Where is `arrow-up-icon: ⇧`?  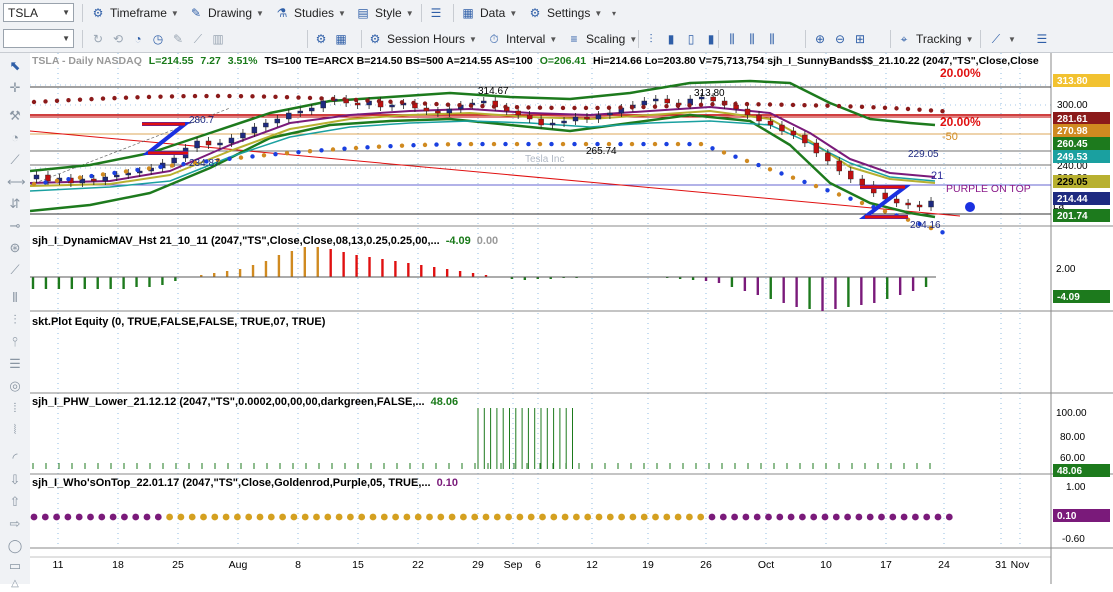 arrow-up-icon: ⇧ is located at coordinates (15, 502).